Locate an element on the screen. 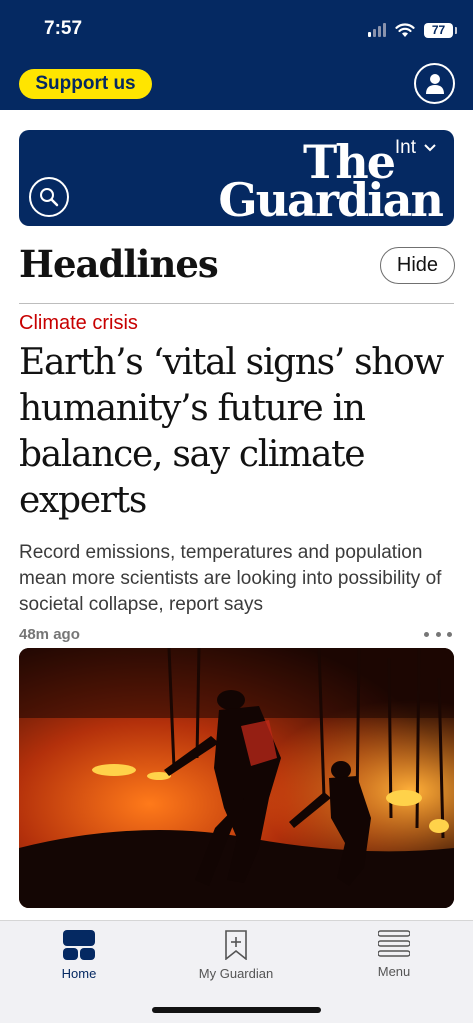 This screenshot has width=473, height=1023. home-indicator is located at coordinates (236, 1010).